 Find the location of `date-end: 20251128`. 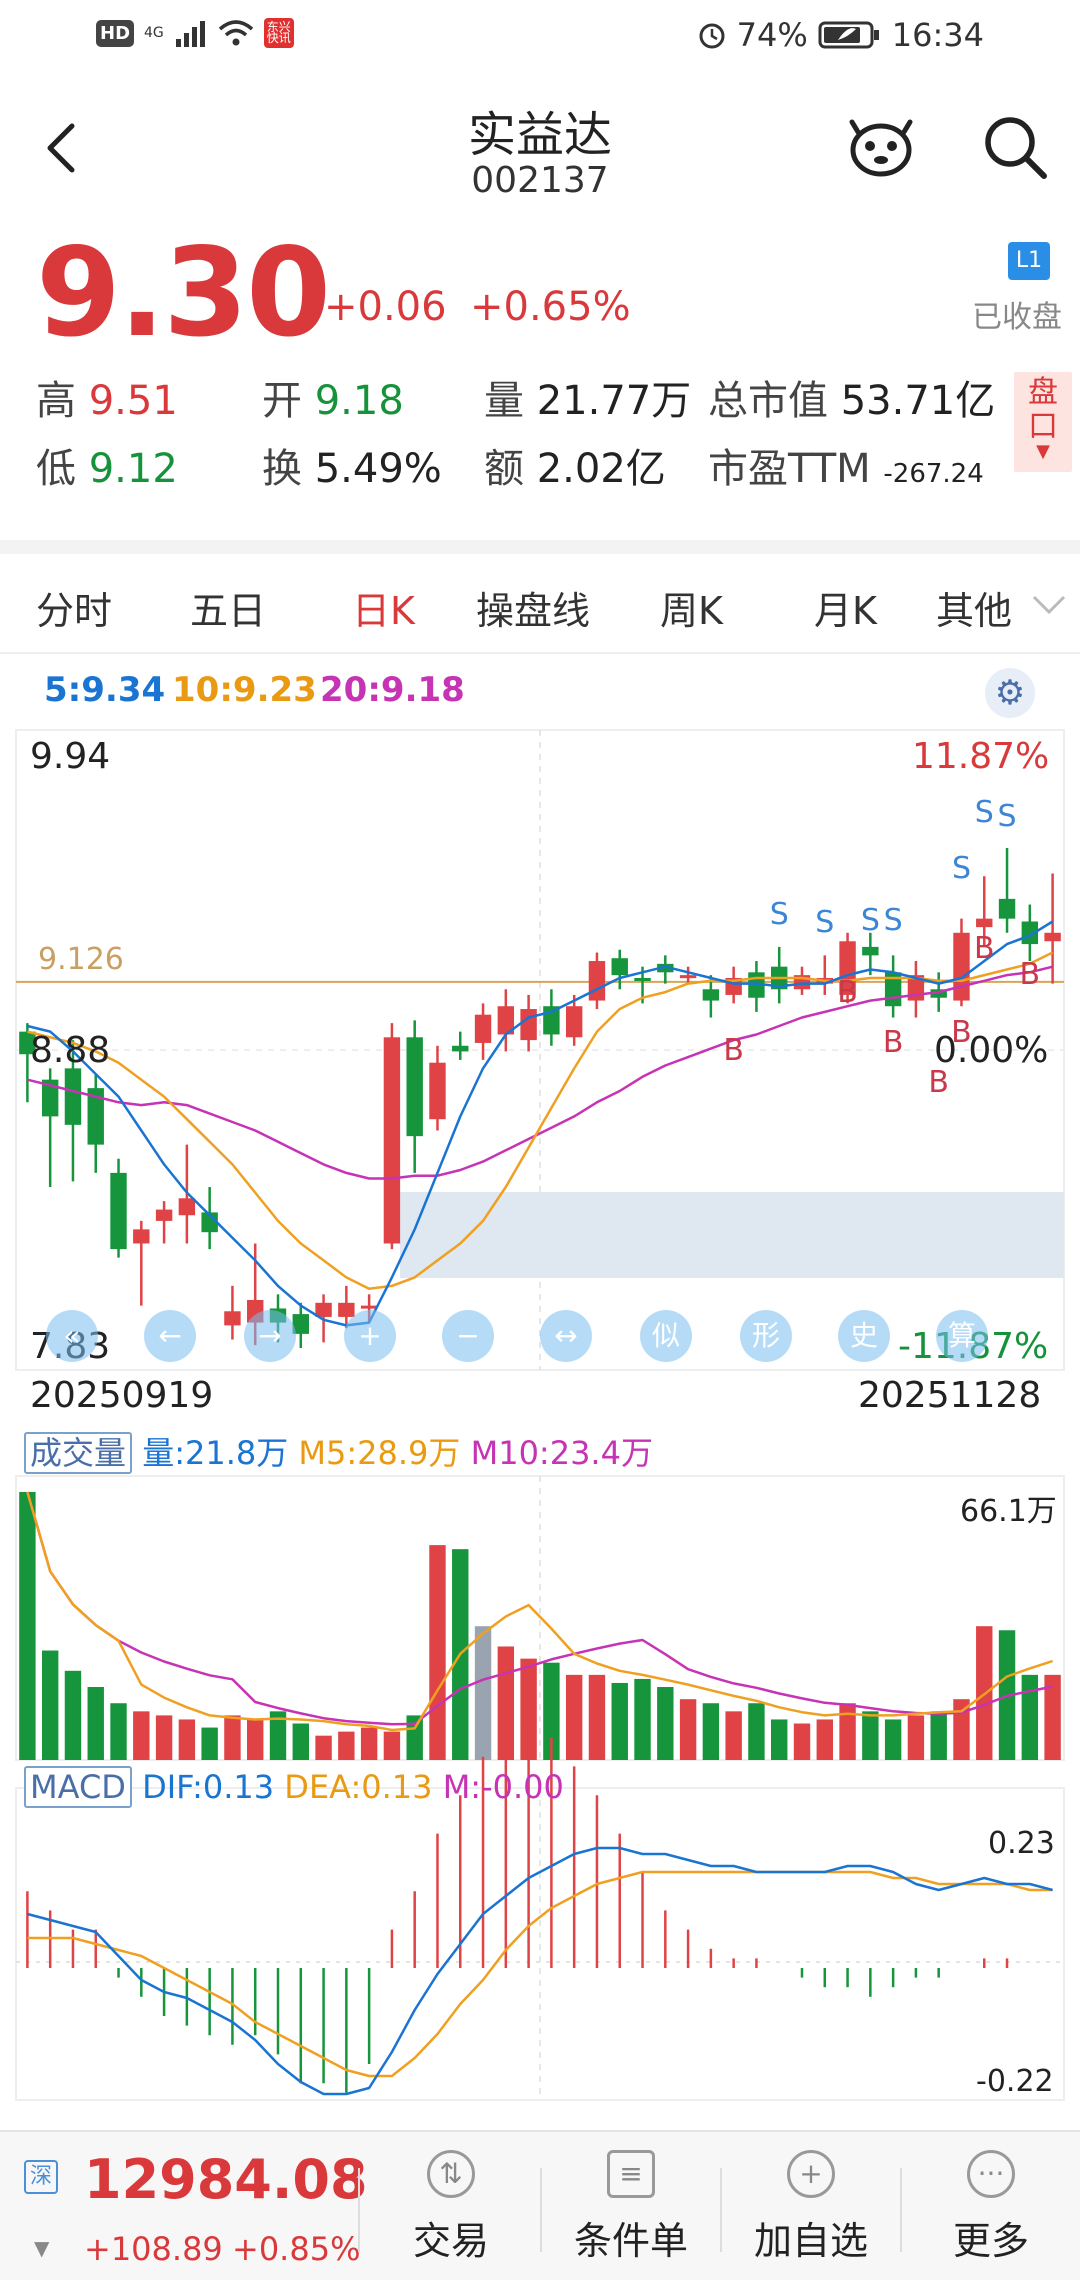

date-end: 20251128 is located at coordinates (950, 1395).